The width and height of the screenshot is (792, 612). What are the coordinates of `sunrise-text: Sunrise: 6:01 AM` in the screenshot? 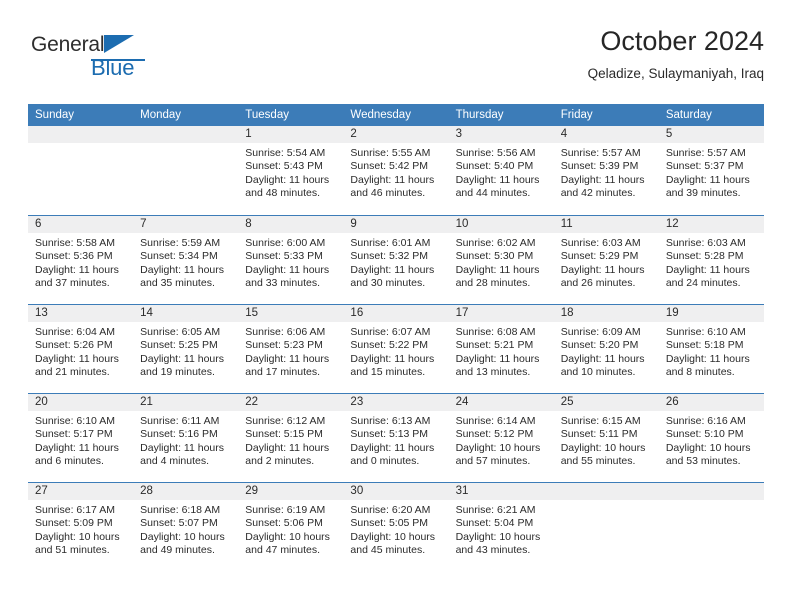 It's located at (390, 243).